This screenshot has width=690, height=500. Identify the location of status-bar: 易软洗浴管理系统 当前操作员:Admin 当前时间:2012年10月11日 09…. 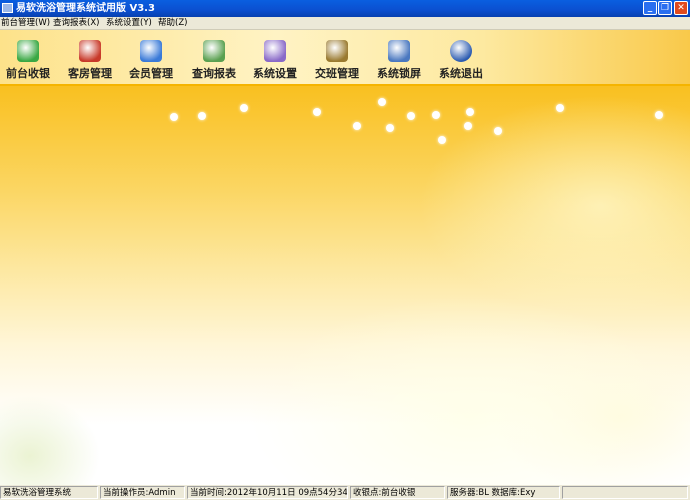
(345, 492).